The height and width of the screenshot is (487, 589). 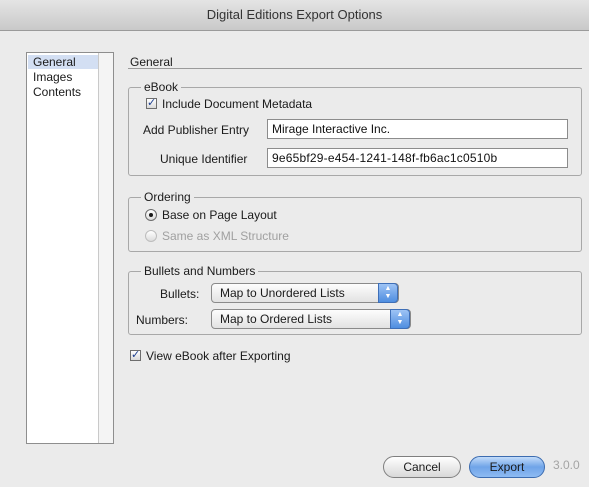 I want to click on ordering-page-layout-label: Base on Page Layout, so click(x=219, y=215).